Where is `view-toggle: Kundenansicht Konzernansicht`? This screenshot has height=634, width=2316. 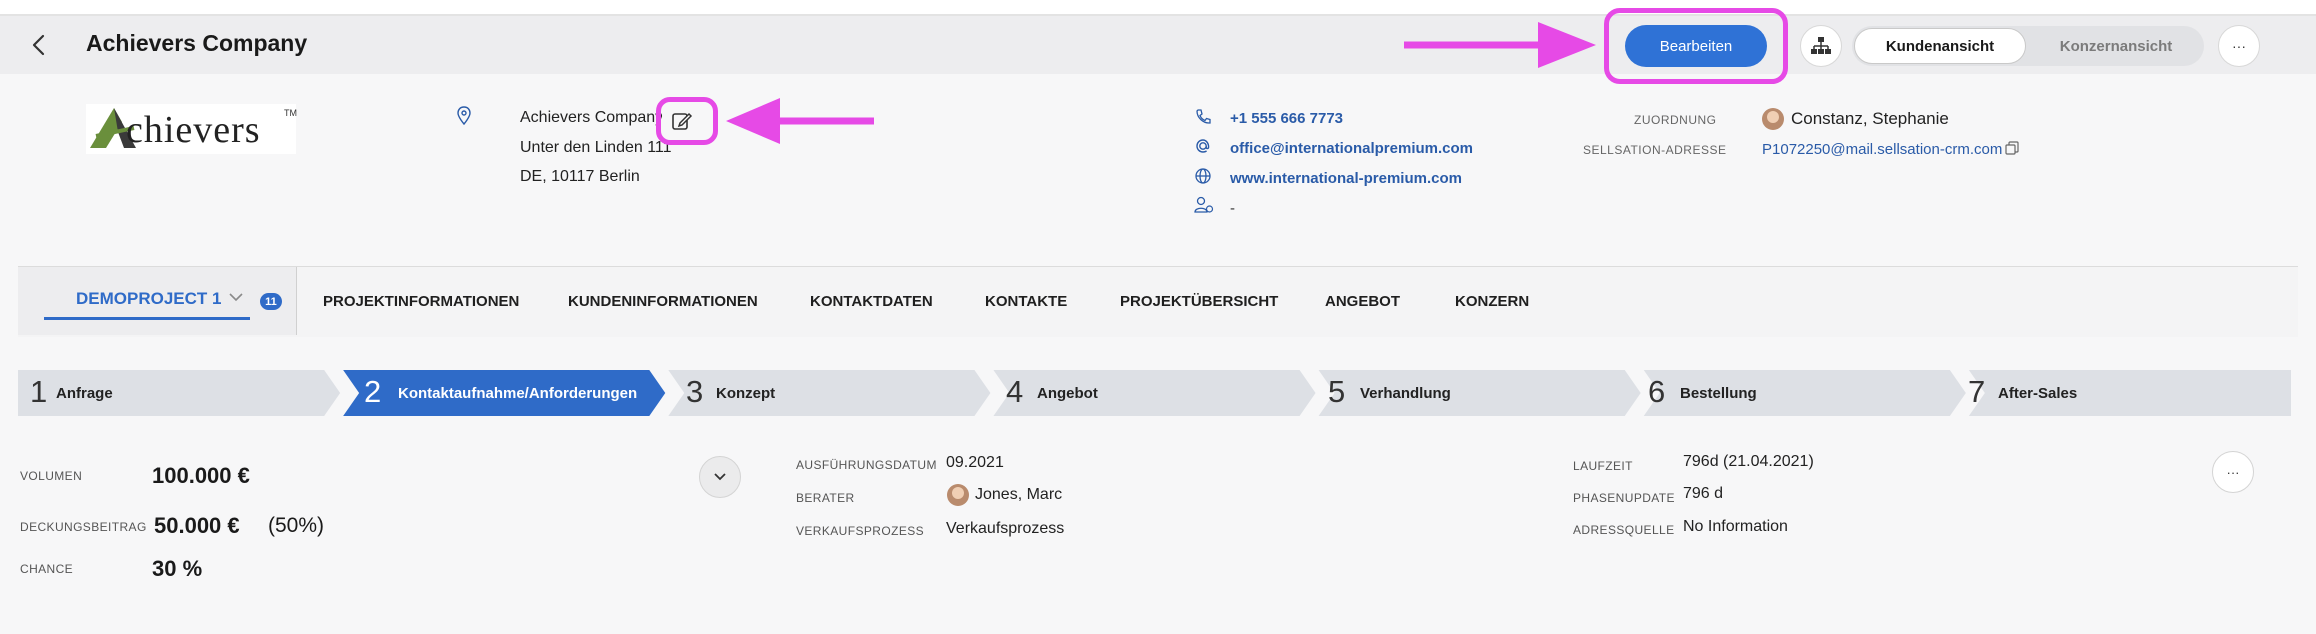
view-toggle: Kundenansicht Konzernansicht is located at coordinates (2028, 46).